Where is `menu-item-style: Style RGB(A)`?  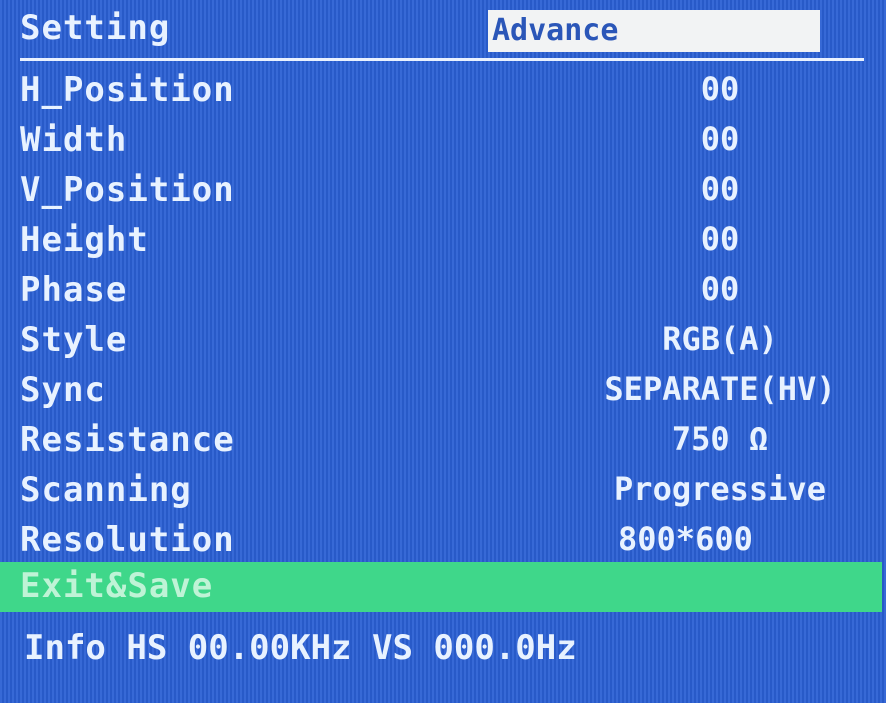 menu-item-style: Style RGB(A) is located at coordinates (443, 339).